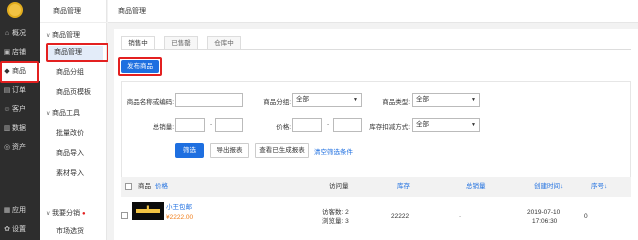 The width and height of the screenshot is (638, 240). Describe the element at coordinates (20, 91) in the screenshot. I see `nav-item-orders: ▤ 订单` at that location.